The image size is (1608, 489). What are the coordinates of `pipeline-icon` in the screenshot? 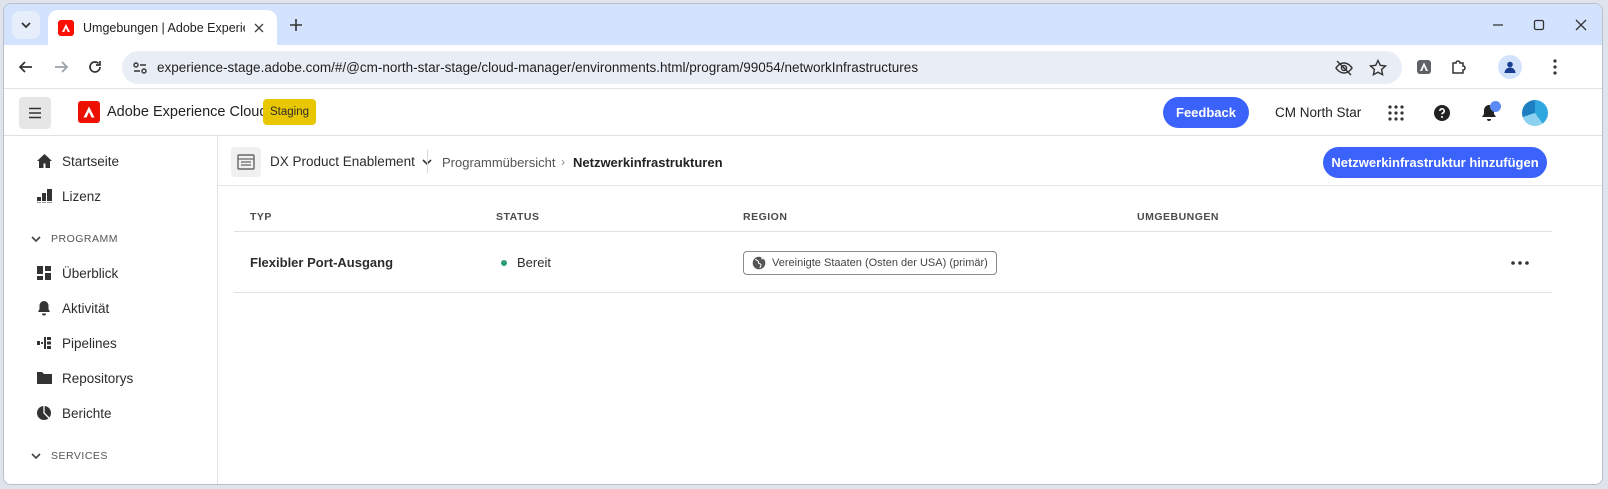 It's located at (44, 343).